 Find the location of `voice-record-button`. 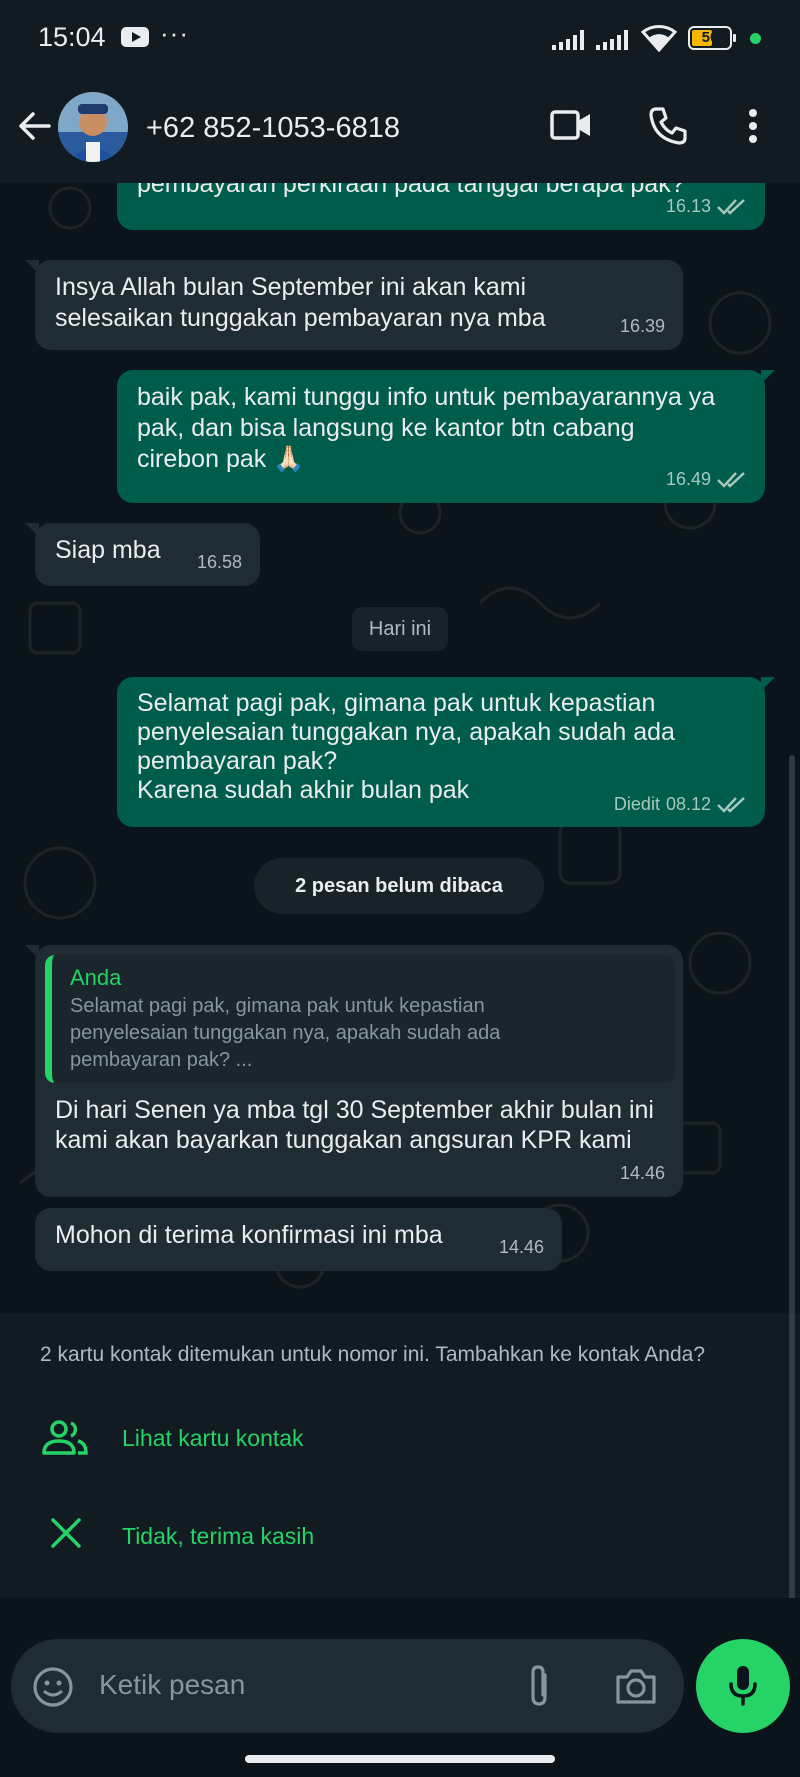

voice-record-button is located at coordinates (743, 1686).